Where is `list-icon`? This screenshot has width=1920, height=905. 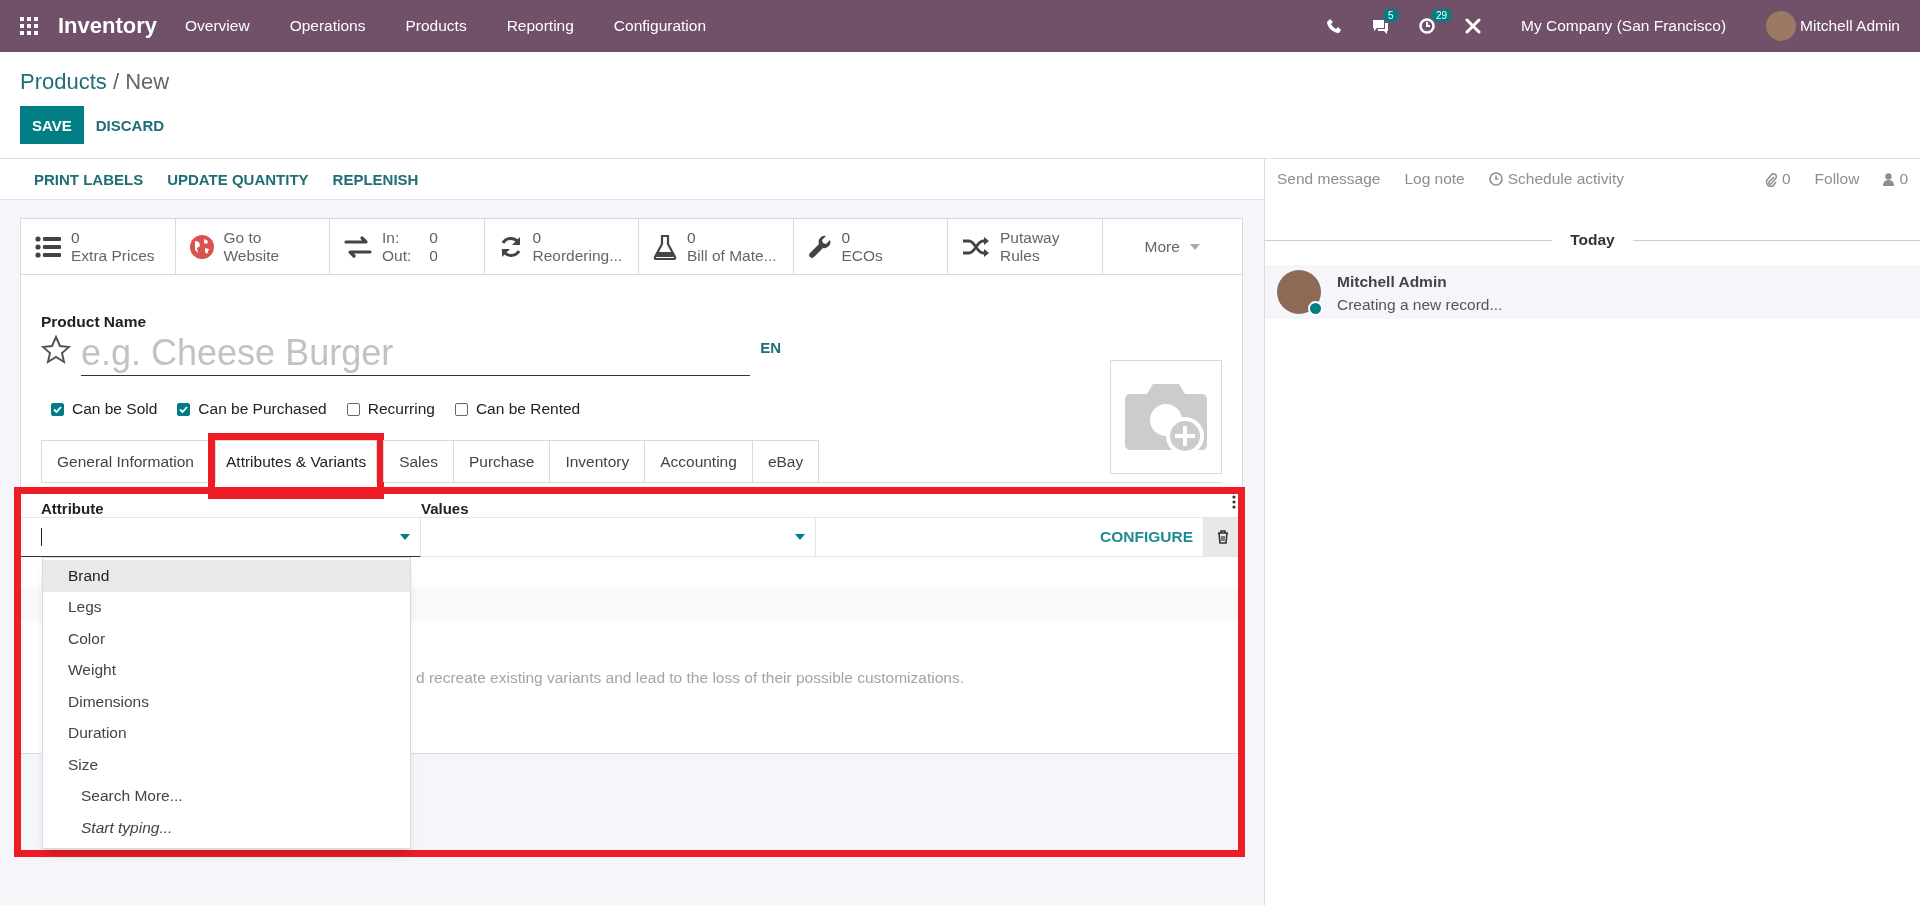 list-icon is located at coordinates (48, 246).